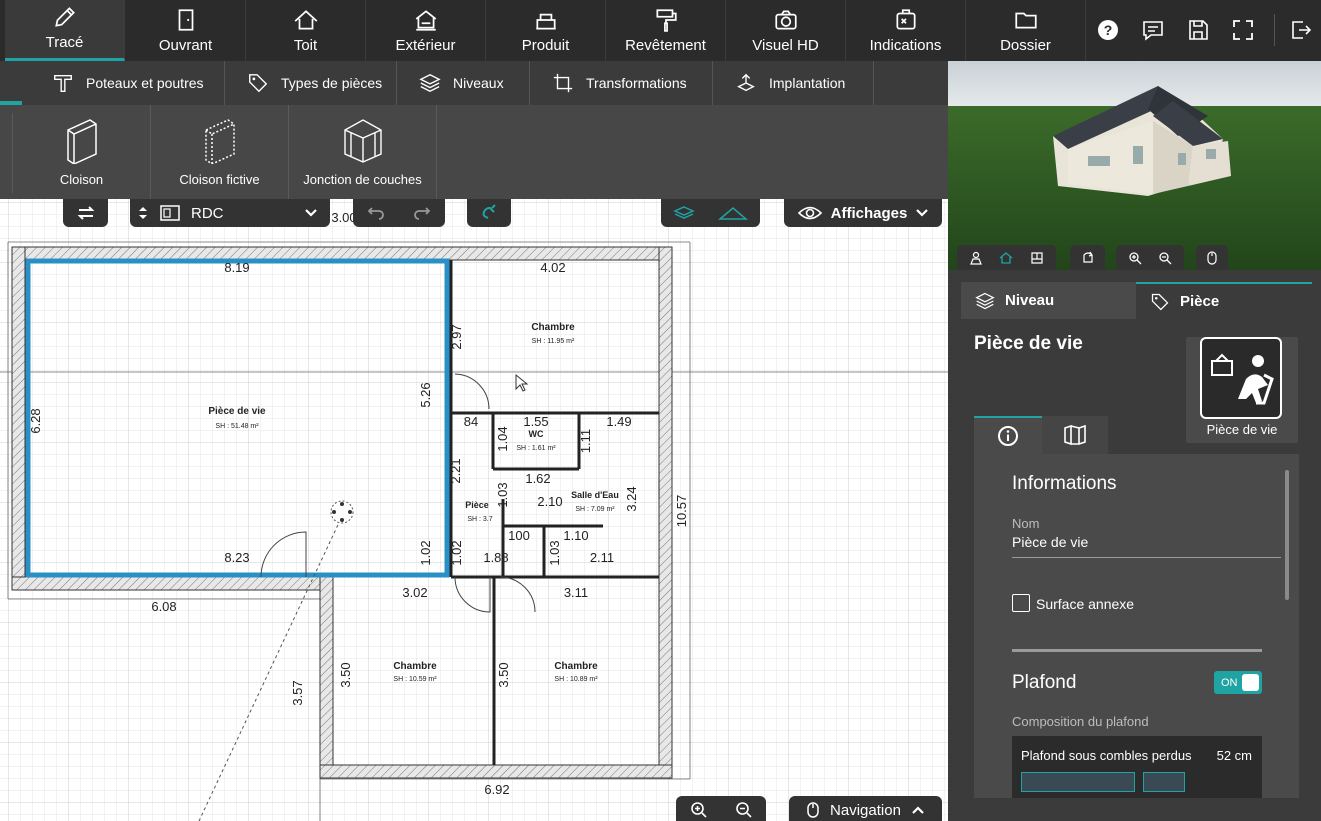 The image size is (1321, 821). What do you see at coordinates (185, 45) in the screenshot?
I see `tab-ouvrant-label: Ouvrant` at bounding box center [185, 45].